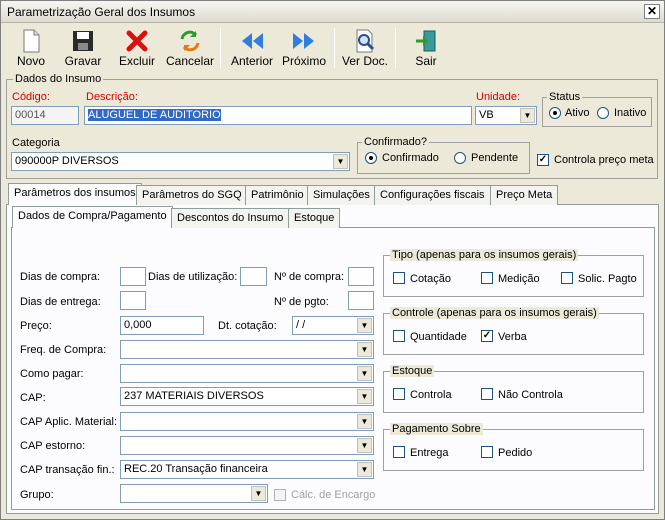 Image resolution: width=665 pixels, height=520 pixels. I want to click on gravar-label: Gravar, so click(83, 61).